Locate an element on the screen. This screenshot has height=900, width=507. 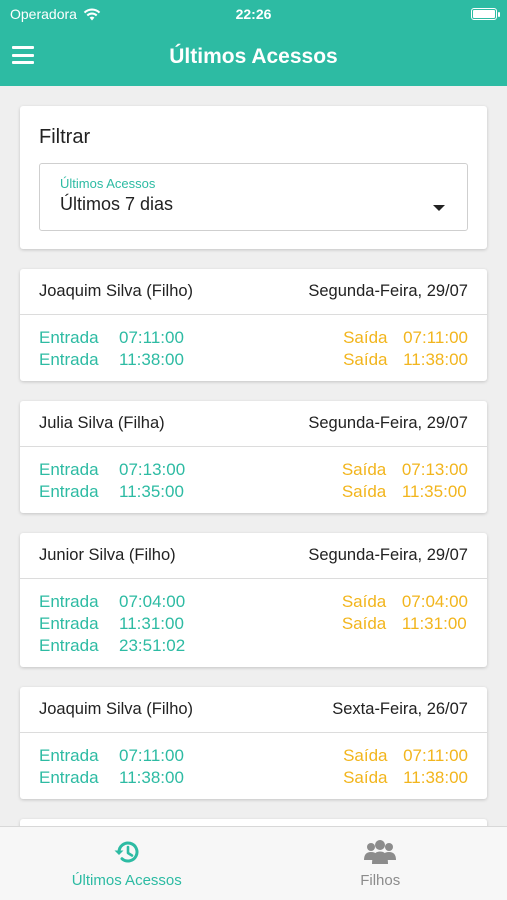
page-title: Últimos Acessos is located at coordinates (253, 56).